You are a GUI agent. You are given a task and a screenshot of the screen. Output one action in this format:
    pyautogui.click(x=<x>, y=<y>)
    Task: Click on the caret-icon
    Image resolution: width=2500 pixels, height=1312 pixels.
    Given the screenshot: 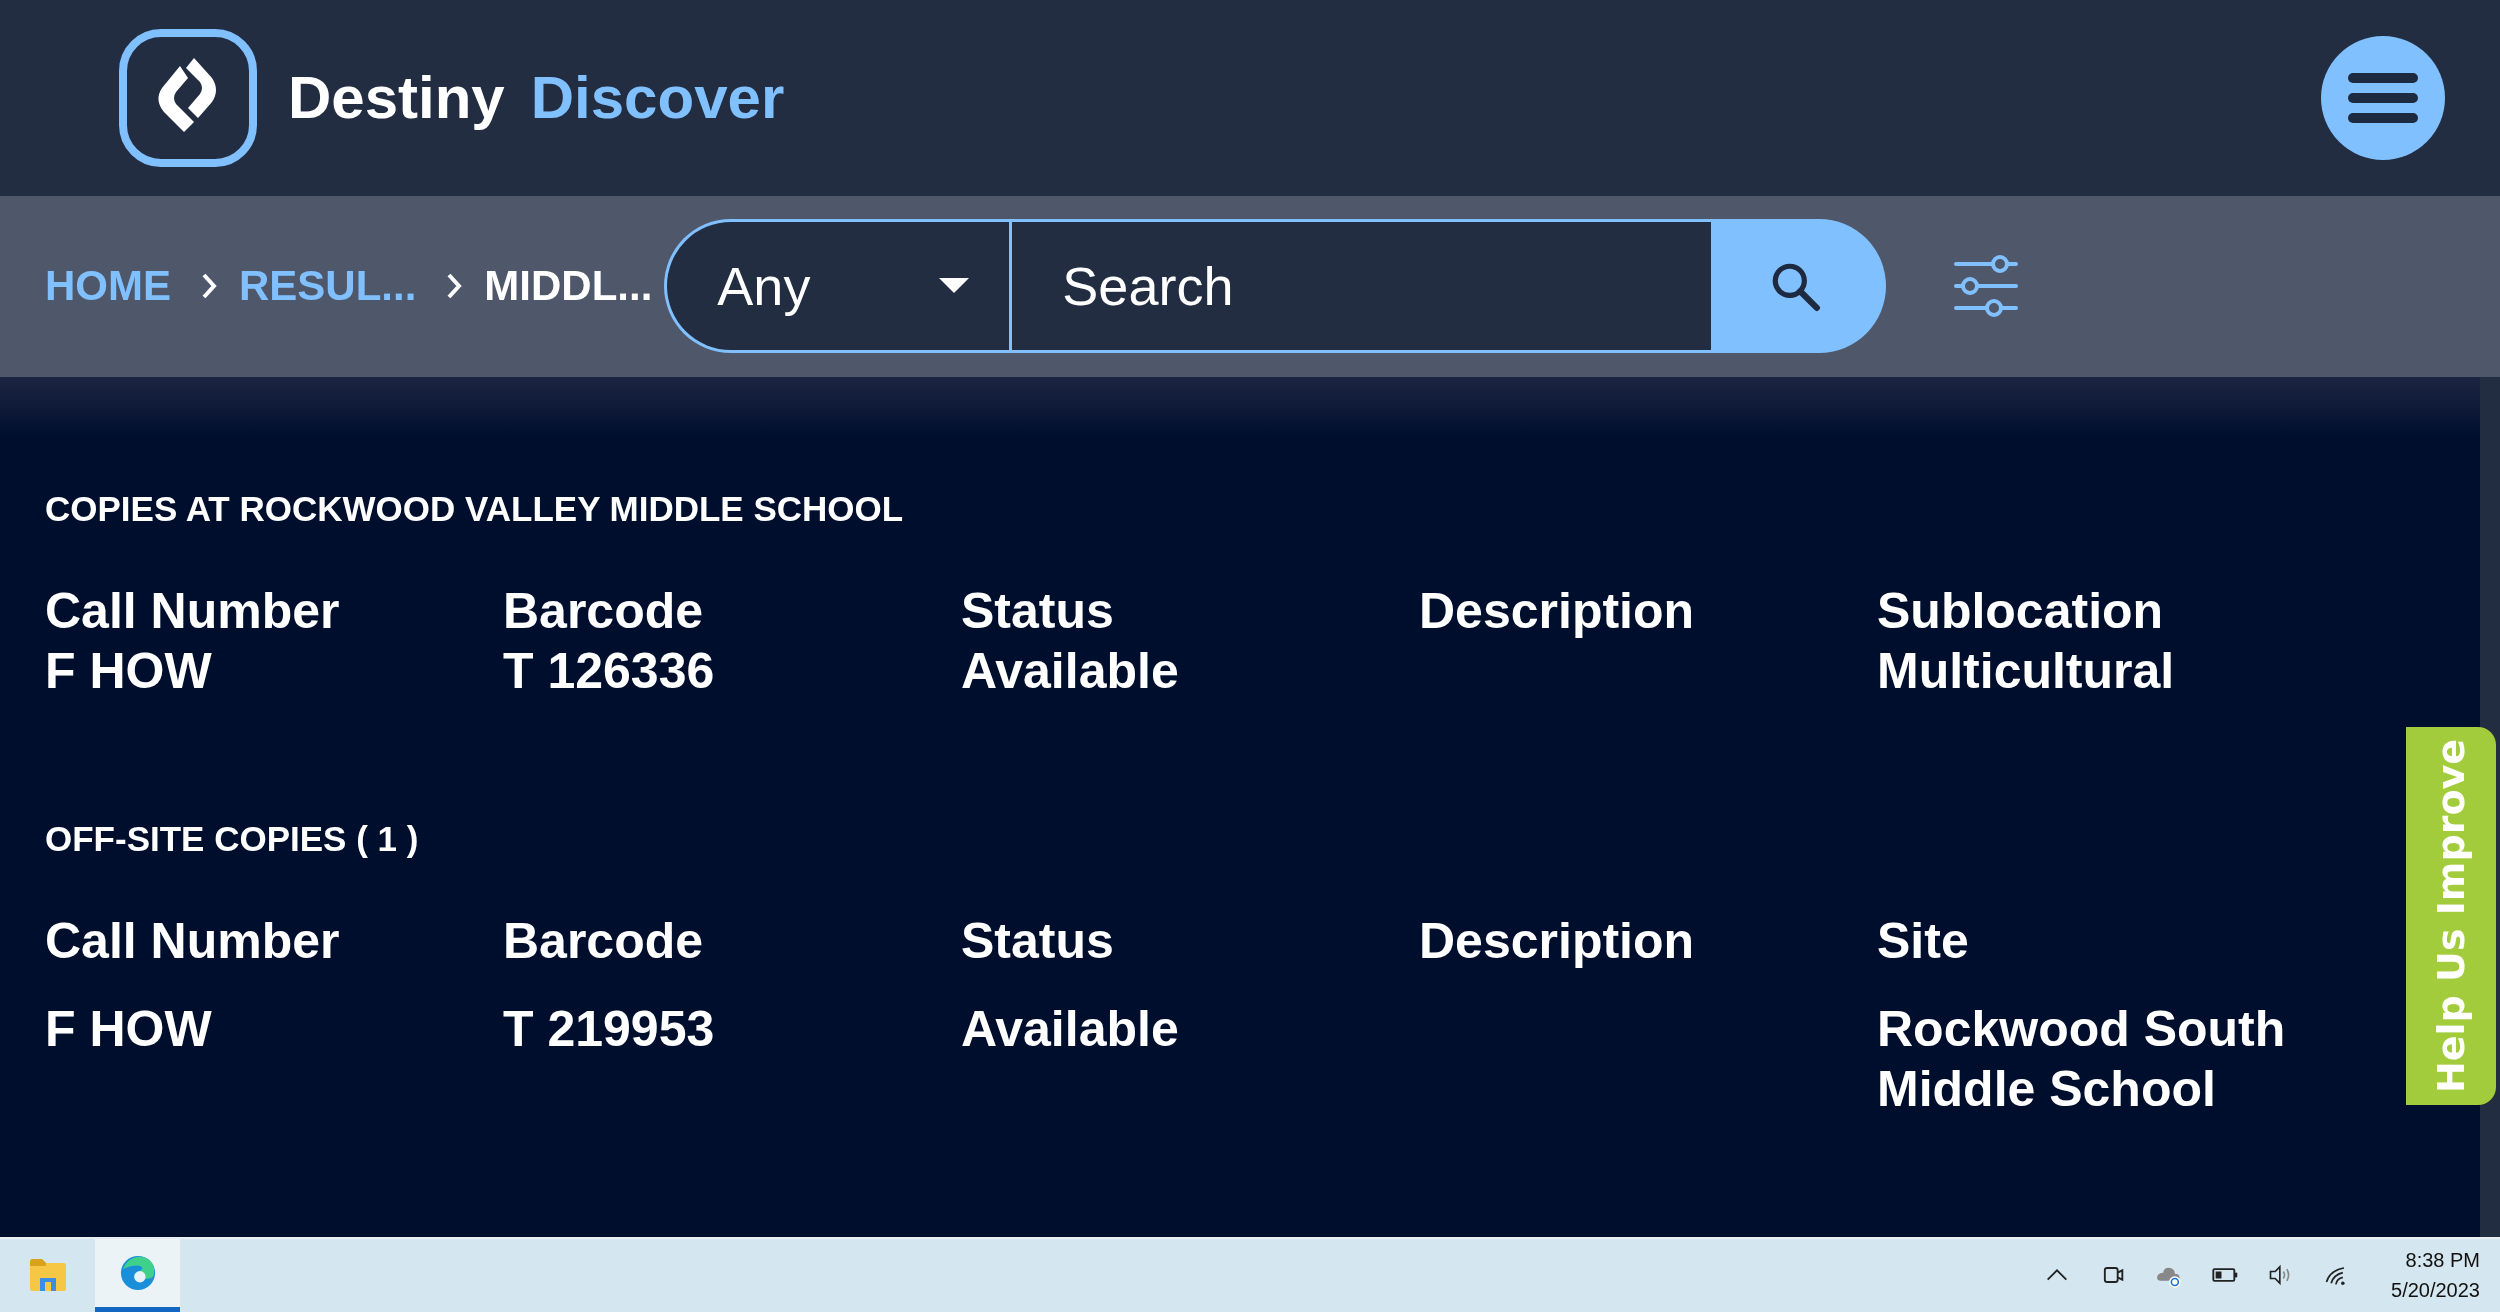 What is the action you would take?
    pyautogui.click(x=954, y=286)
    